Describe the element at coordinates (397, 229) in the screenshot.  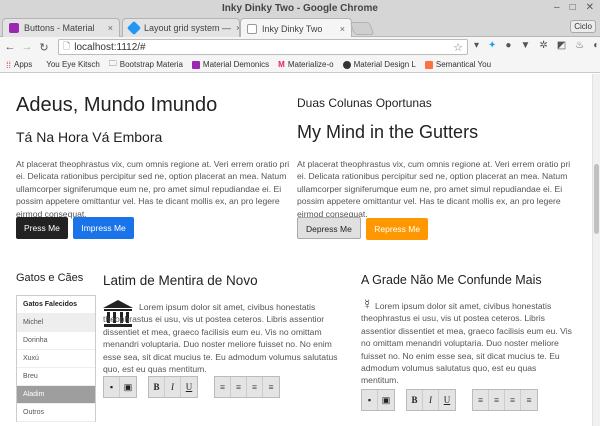
I see `repress-me-button: Repress Me` at that location.